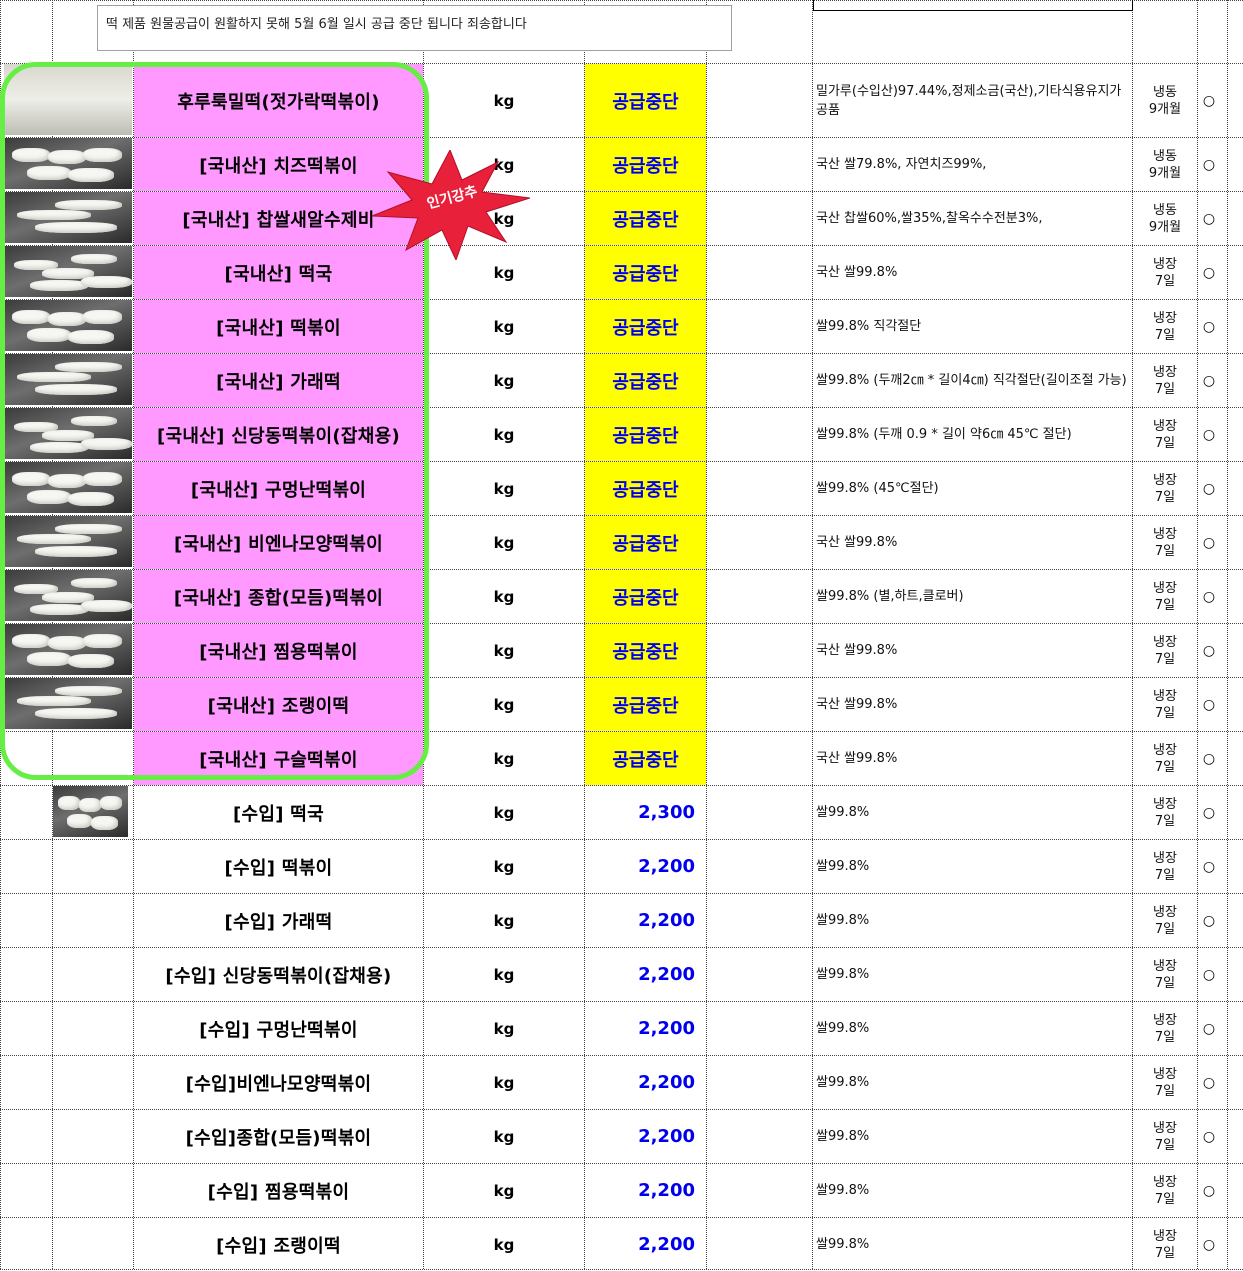 This screenshot has width=1243, height=1271. Describe the element at coordinates (645, 812) in the screenshot. I see `price-cell: 2,300` at that location.